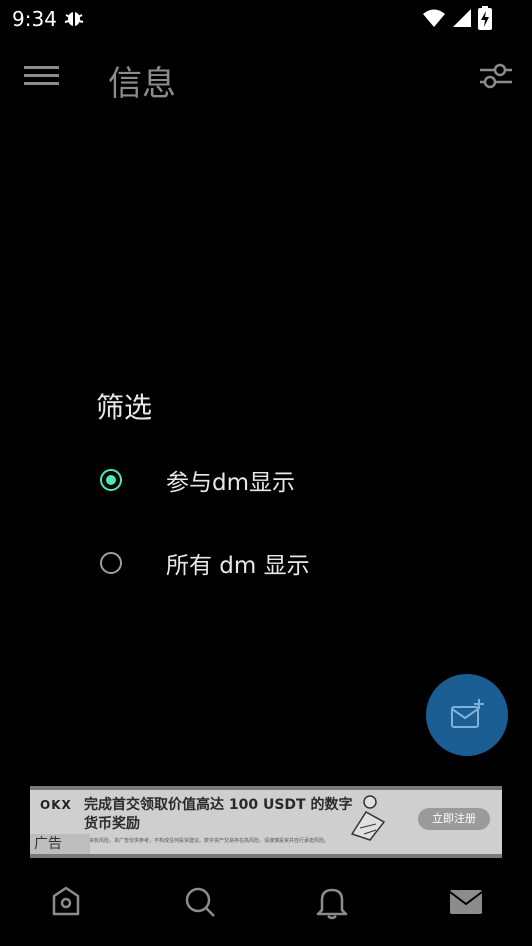 The height and width of the screenshot is (946, 532). What do you see at coordinates (462, 20) in the screenshot?
I see `signal-icon` at bounding box center [462, 20].